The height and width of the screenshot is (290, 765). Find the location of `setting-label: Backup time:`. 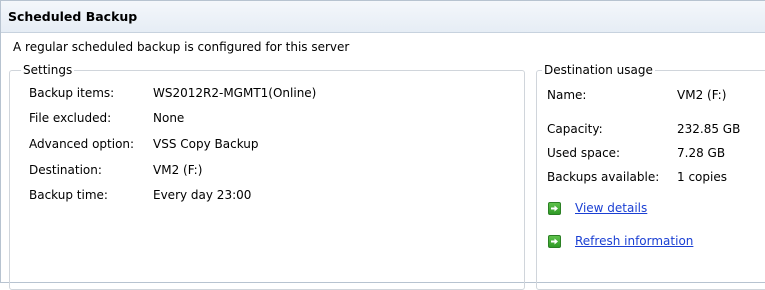

setting-label: Backup time: is located at coordinates (68, 195).